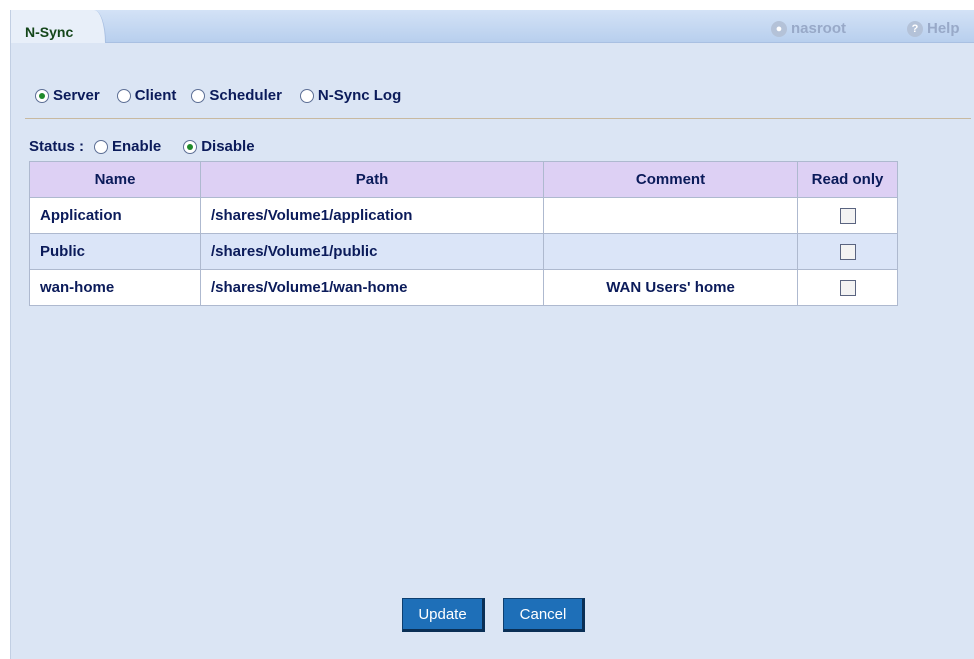 This screenshot has height=659, width=974. I want to click on mode-radio-server: Server, so click(67, 95).